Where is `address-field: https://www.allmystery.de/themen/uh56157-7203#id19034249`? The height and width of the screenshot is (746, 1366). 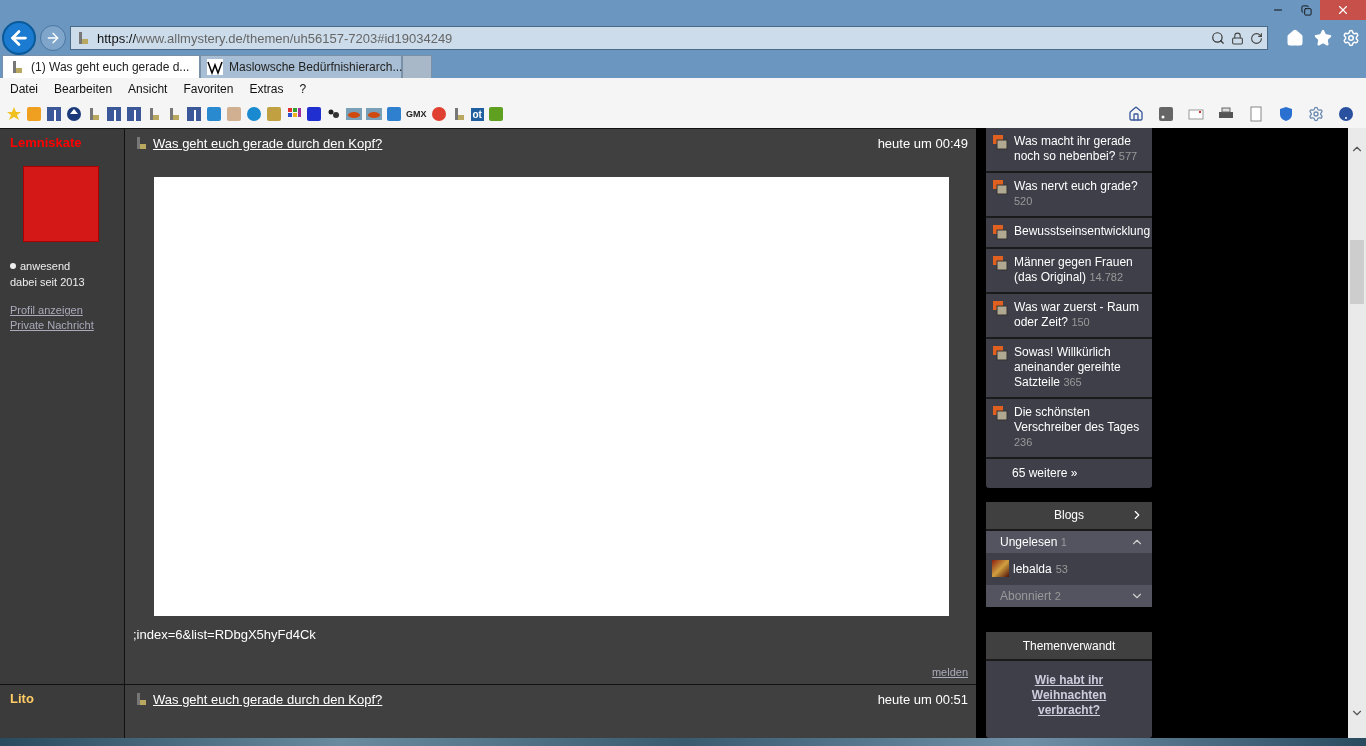
address-field: https://www.allmystery.de/themen/uh56157-7203#id19034249 is located at coordinates (669, 38).